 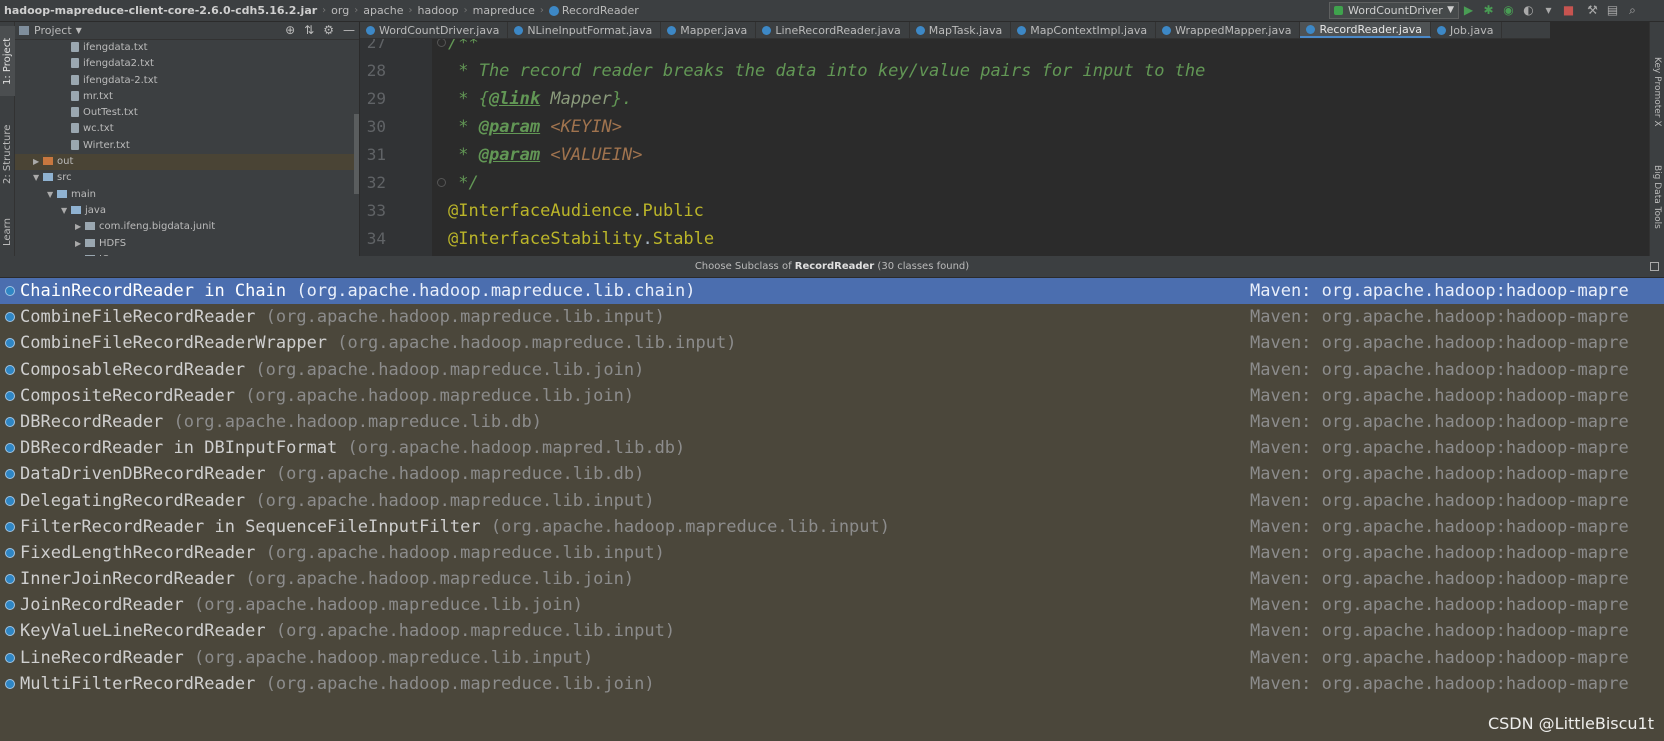 I want to click on tree-item: ▶ out, so click(x=187, y=162).